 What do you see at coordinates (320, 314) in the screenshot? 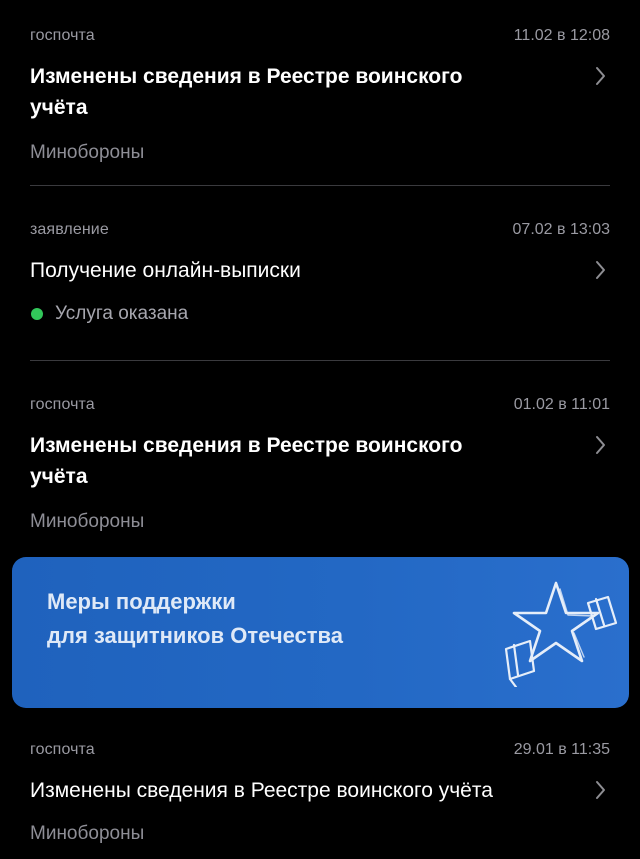
I see `service-status: Услуга оказана` at bounding box center [320, 314].